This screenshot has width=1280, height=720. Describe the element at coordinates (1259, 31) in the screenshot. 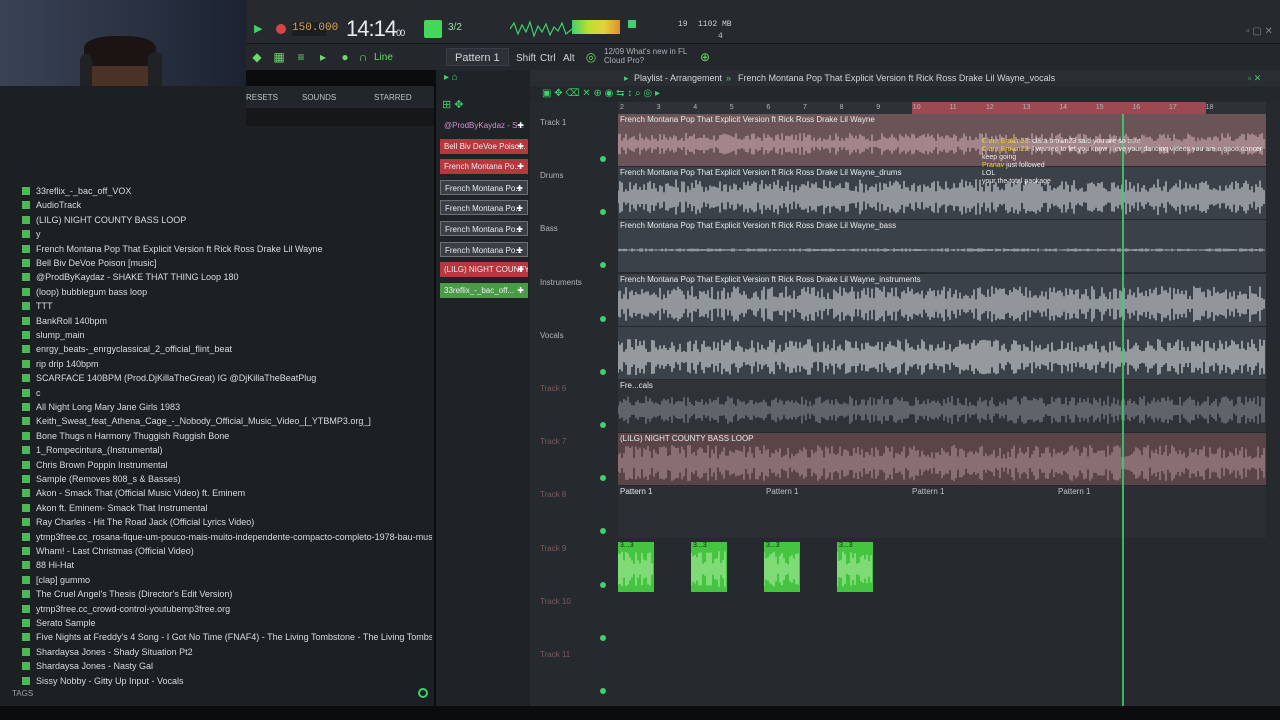

I see `window-controls: ▫ ▢ ✕` at that location.